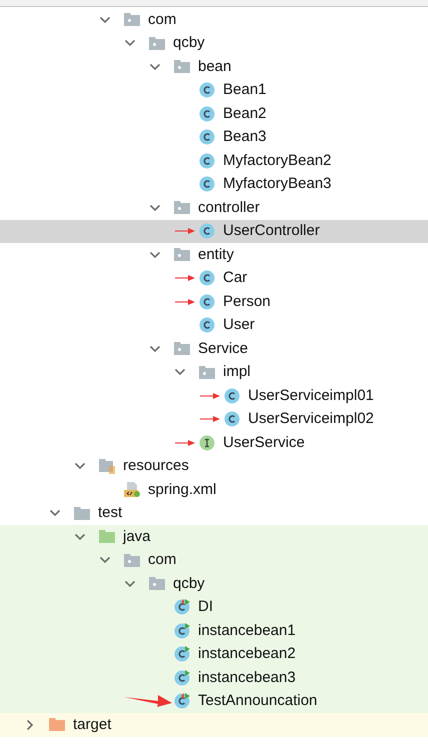  What do you see at coordinates (239, 325) in the screenshot?
I see `tree-item-label: User` at bounding box center [239, 325].